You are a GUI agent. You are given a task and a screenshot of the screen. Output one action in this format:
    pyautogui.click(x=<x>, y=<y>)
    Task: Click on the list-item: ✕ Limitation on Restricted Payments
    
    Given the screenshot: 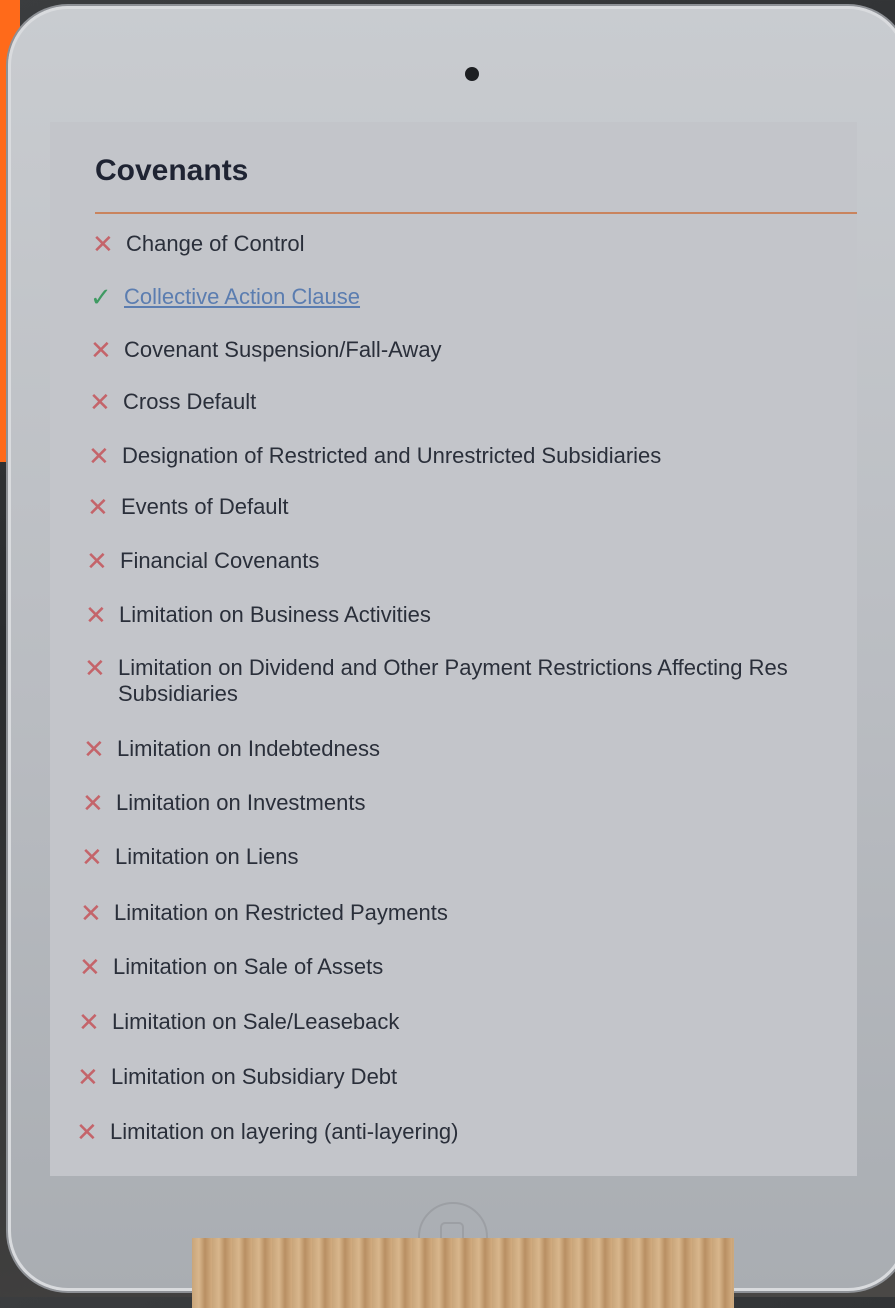 What is the action you would take?
    pyautogui.click(x=264, y=913)
    